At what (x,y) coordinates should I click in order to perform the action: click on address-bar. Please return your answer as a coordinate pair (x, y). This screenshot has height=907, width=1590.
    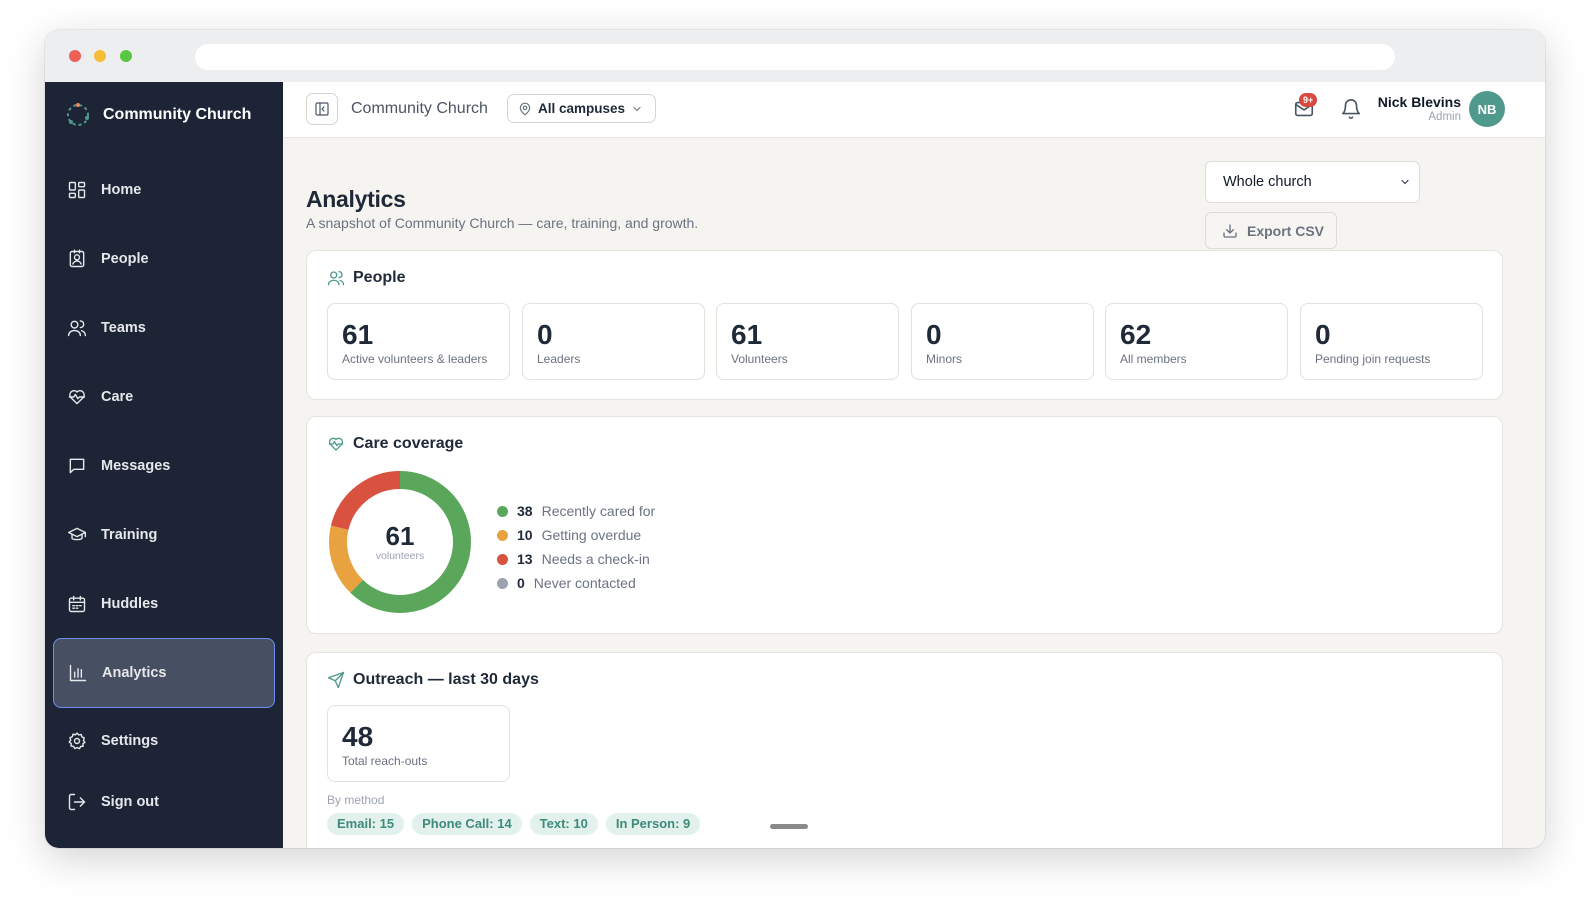
    Looking at the image, I should click on (795, 57).